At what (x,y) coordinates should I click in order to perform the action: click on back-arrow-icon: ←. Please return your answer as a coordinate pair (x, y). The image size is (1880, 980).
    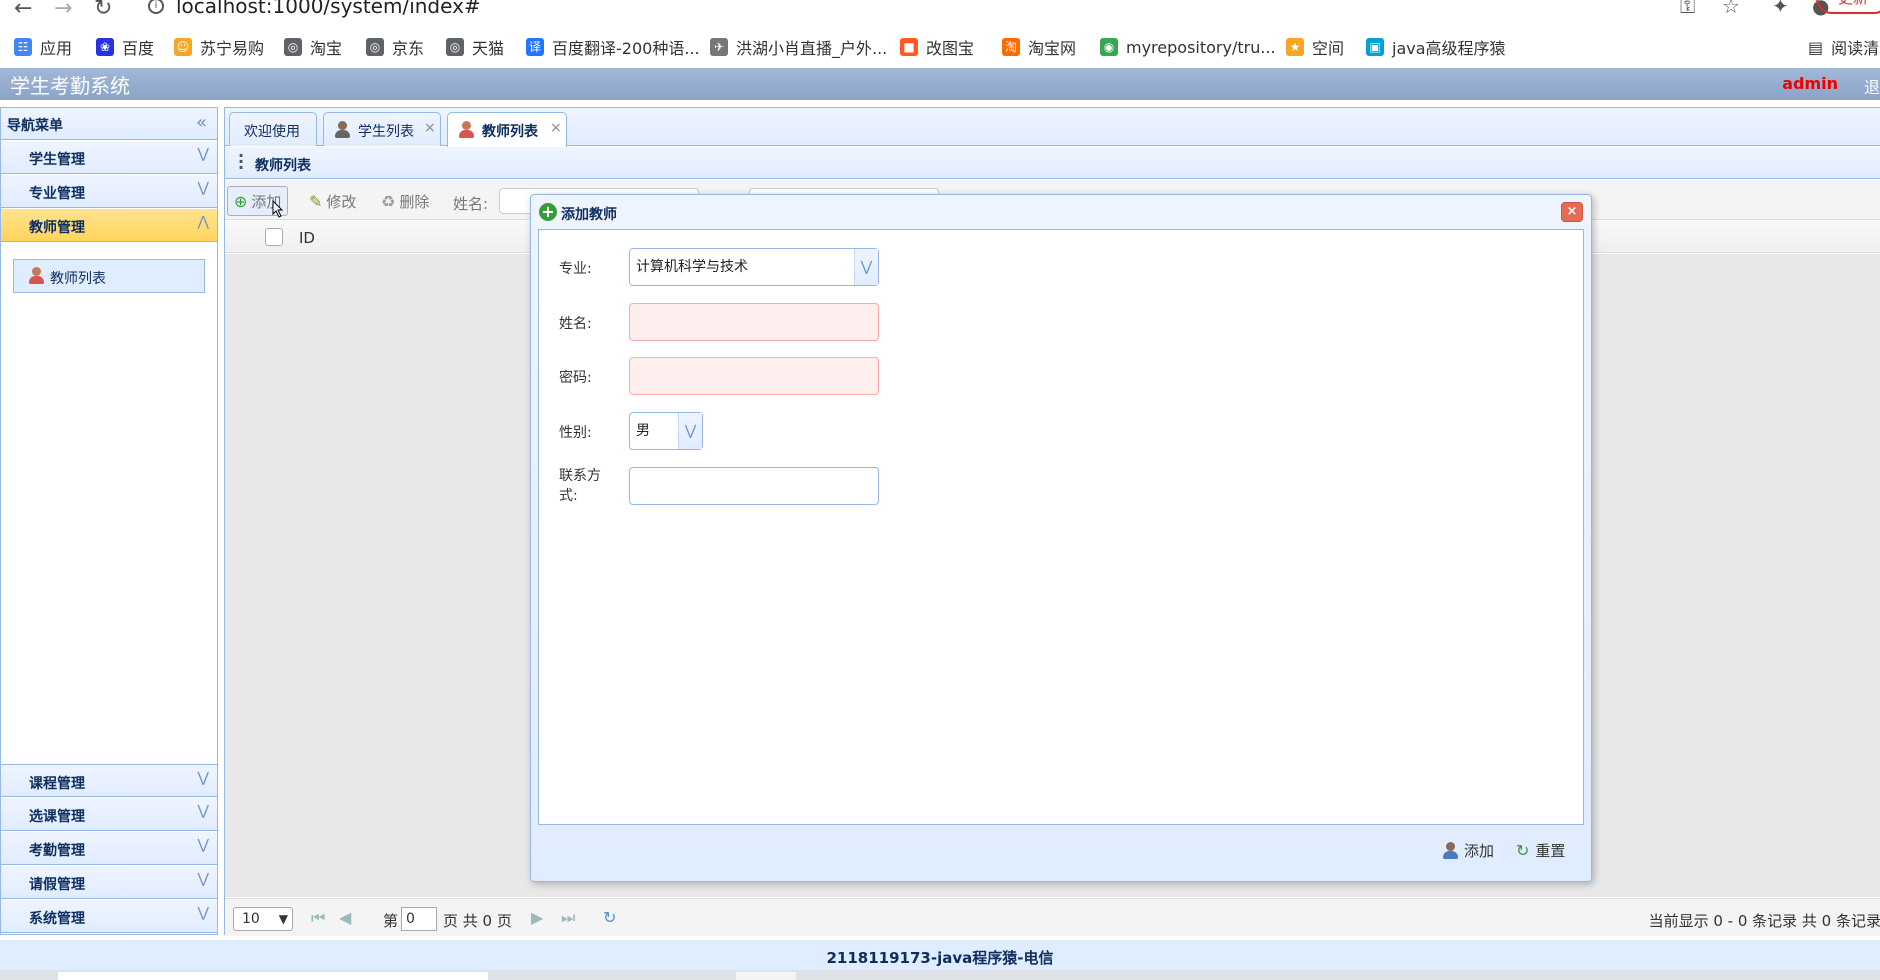
    Looking at the image, I should click on (23, 10).